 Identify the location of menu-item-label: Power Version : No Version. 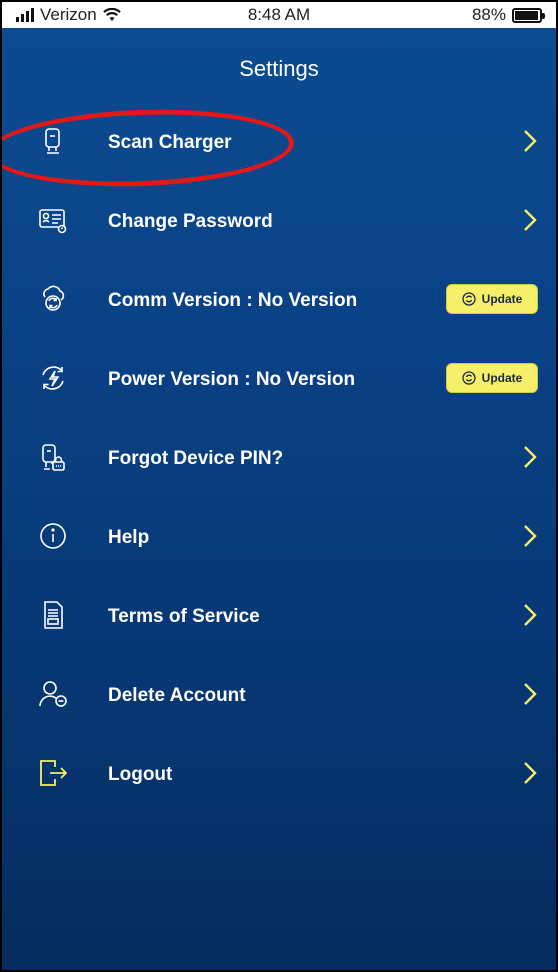
(232, 379).